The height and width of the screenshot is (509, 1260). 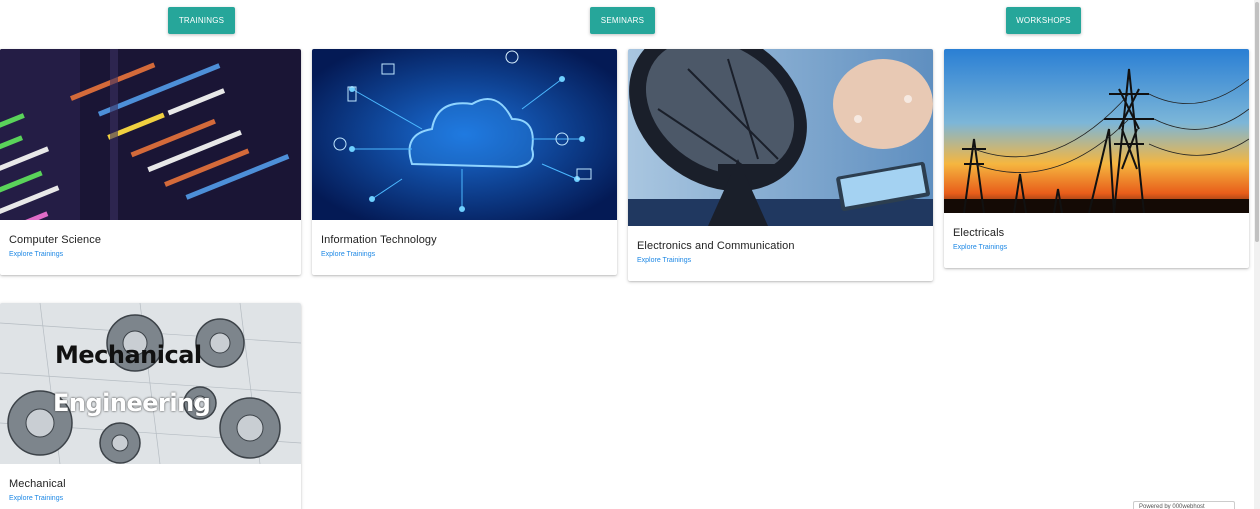 What do you see at coordinates (150, 383) in the screenshot?
I see `mechanical-image: Mechanical Engineering` at bounding box center [150, 383].